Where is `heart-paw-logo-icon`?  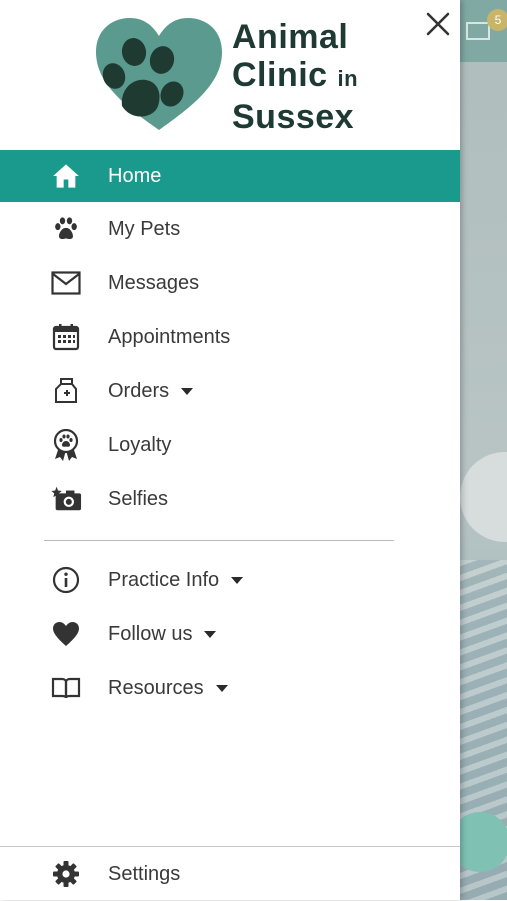
heart-paw-logo-icon is located at coordinates (159, 74).